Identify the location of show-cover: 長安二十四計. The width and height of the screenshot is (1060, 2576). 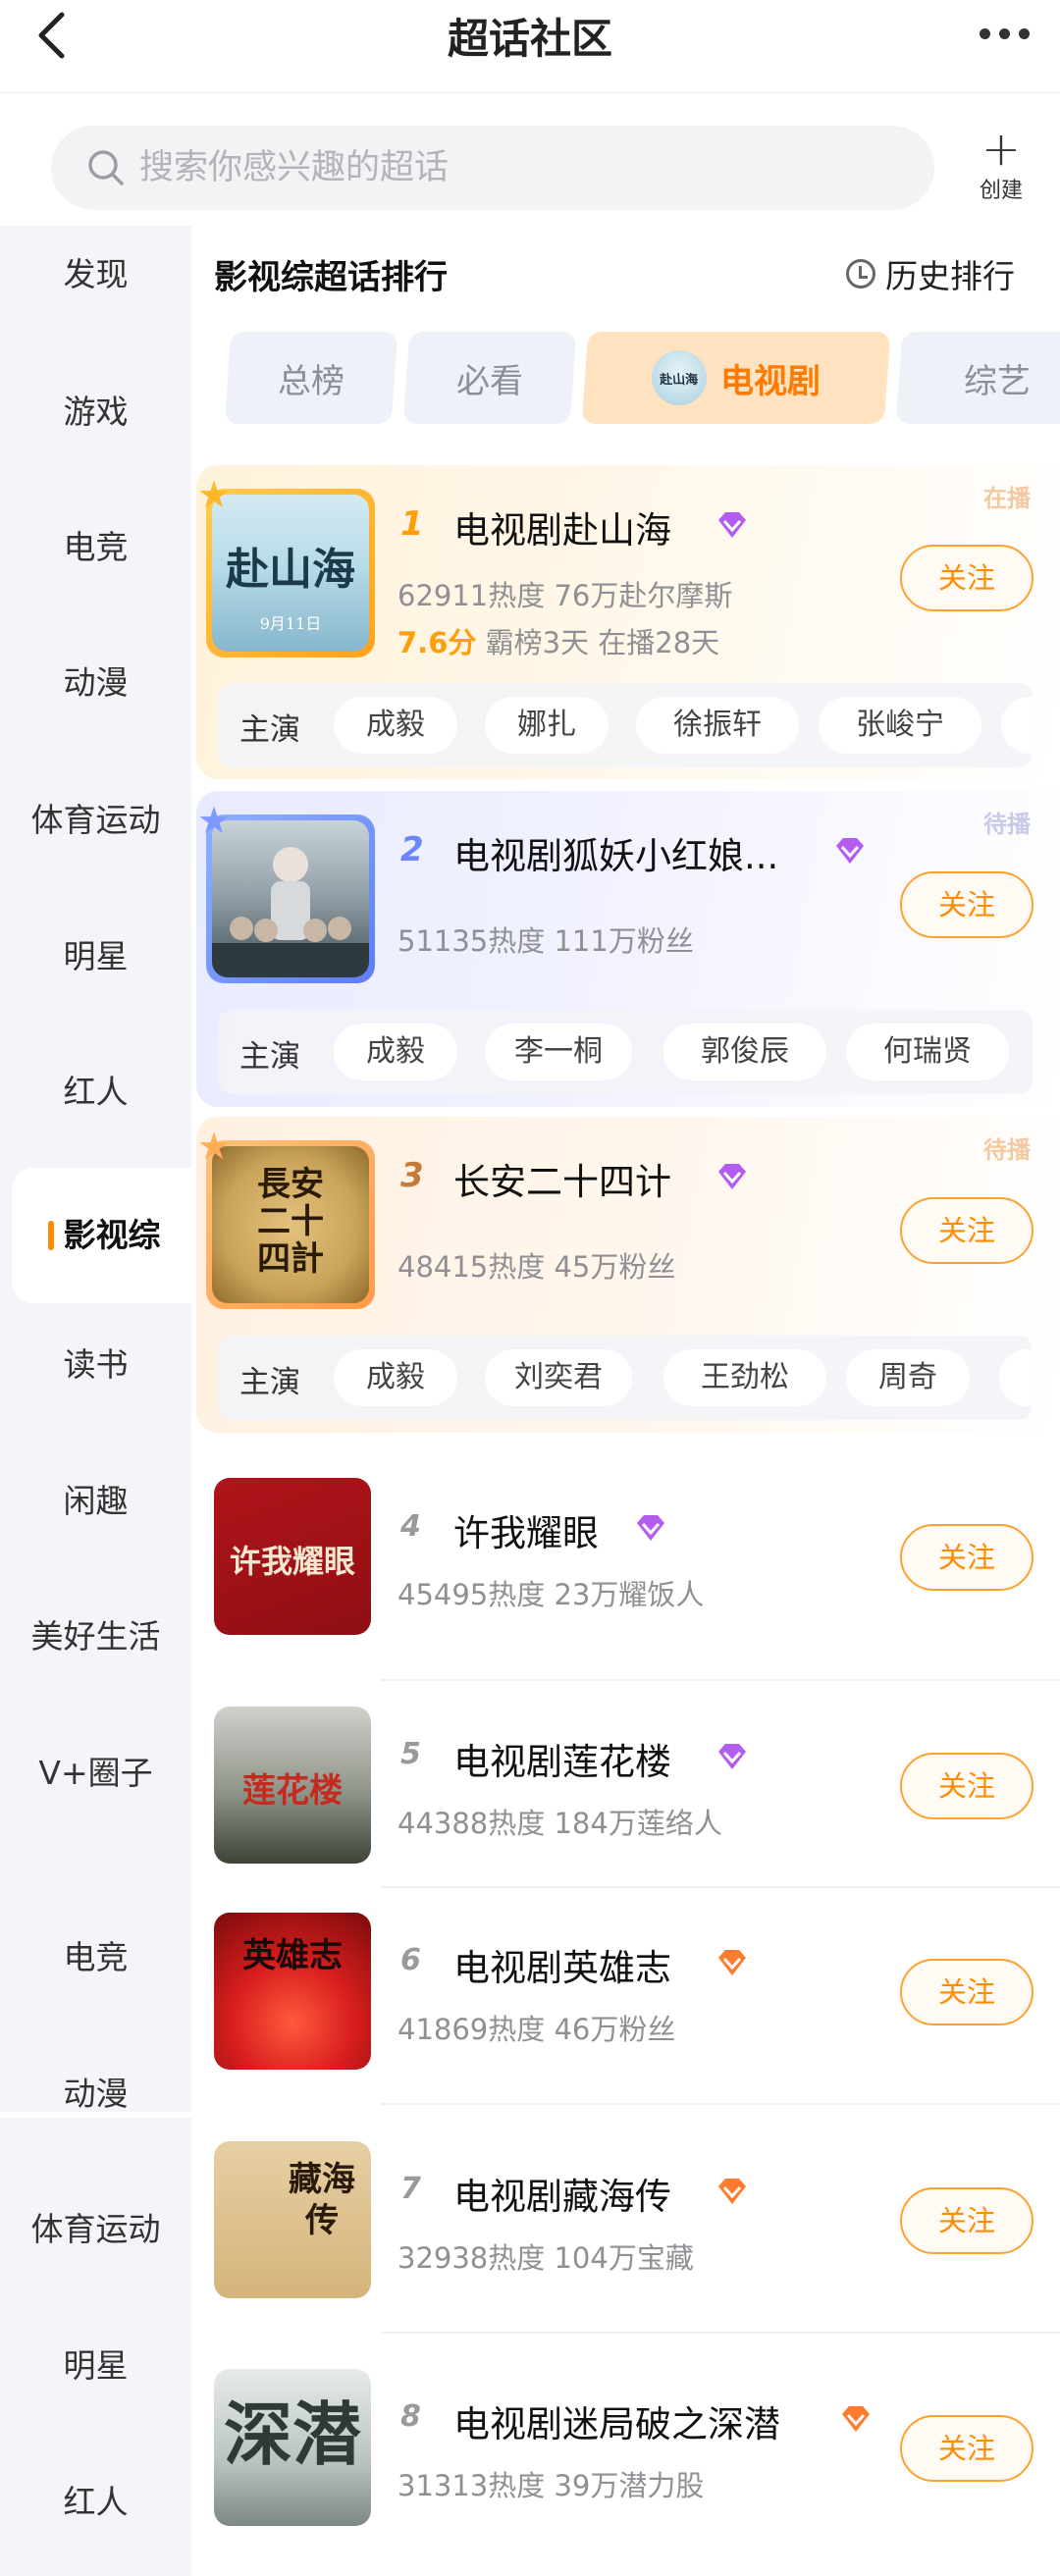
(290, 1224).